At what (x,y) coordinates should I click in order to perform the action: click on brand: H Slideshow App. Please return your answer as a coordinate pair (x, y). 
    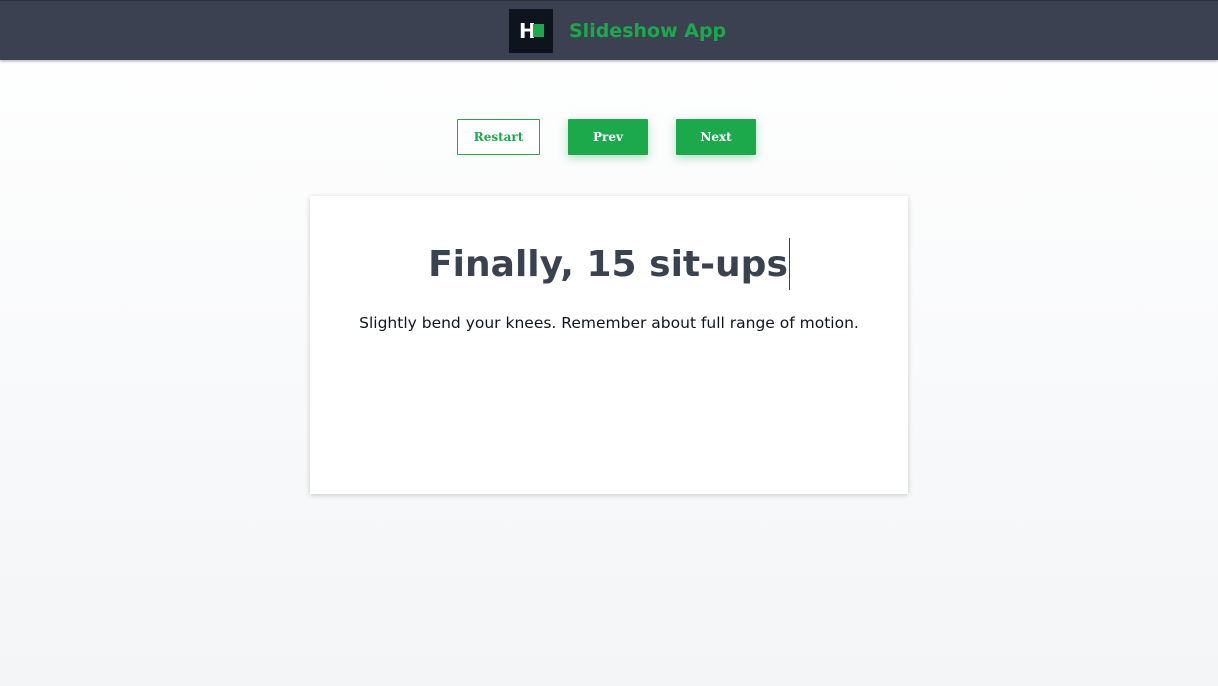
    Looking at the image, I should click on (617, 31).